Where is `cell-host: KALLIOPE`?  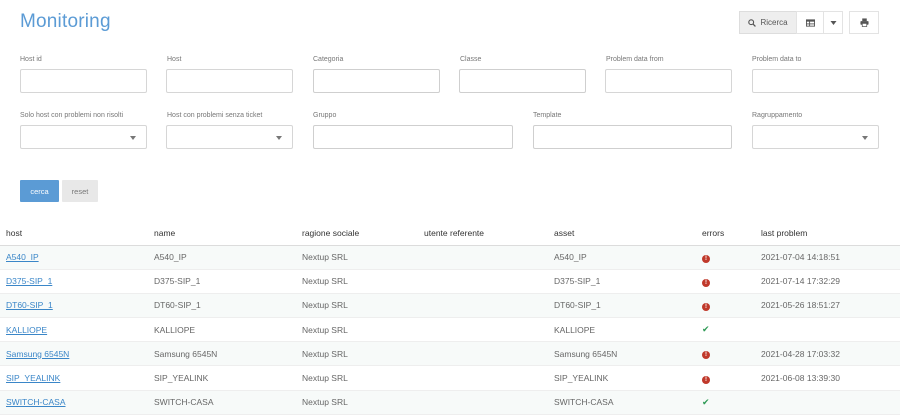
cell-host: KALLIOPE is located at coordinates (74, 330).